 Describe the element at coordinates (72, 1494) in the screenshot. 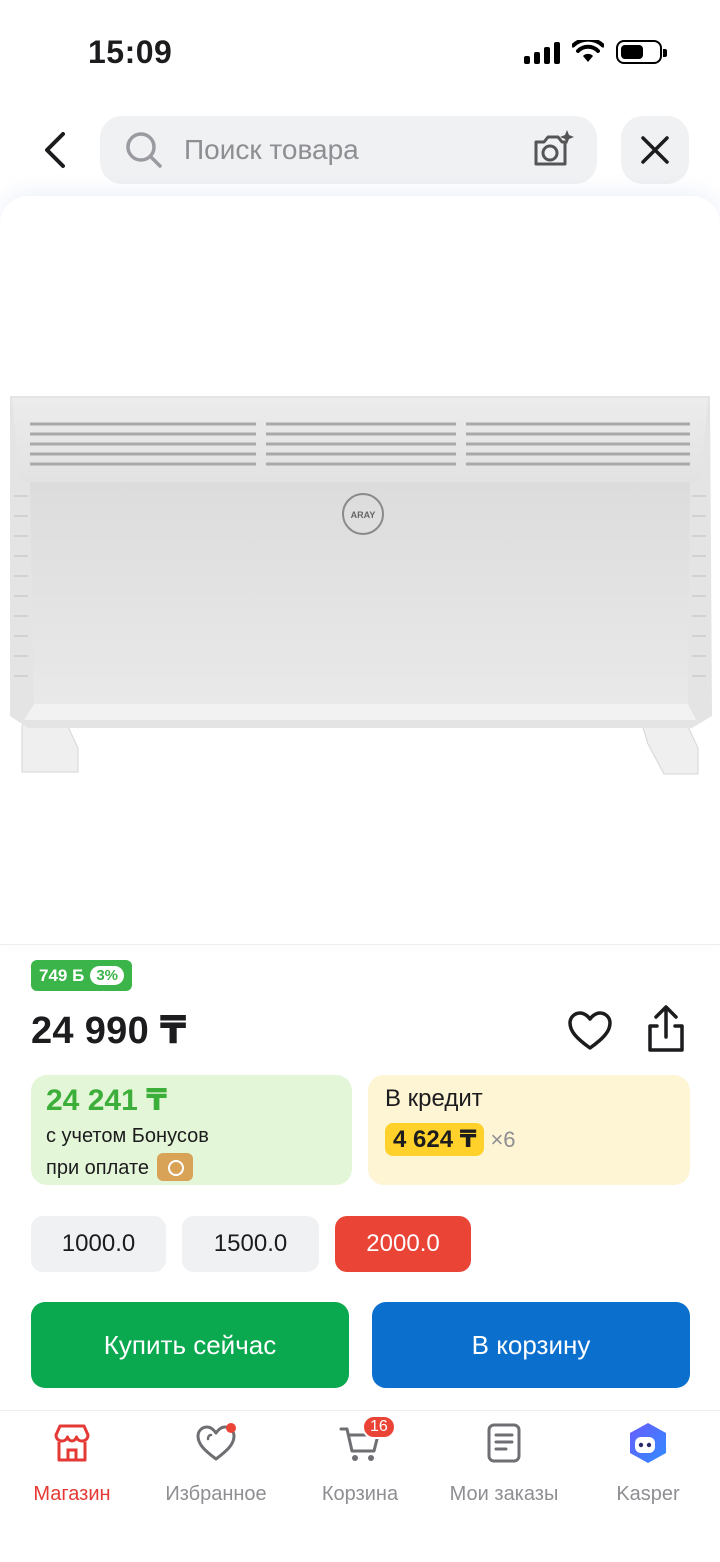

I see `nav-label-shop: Магазин` at that location.